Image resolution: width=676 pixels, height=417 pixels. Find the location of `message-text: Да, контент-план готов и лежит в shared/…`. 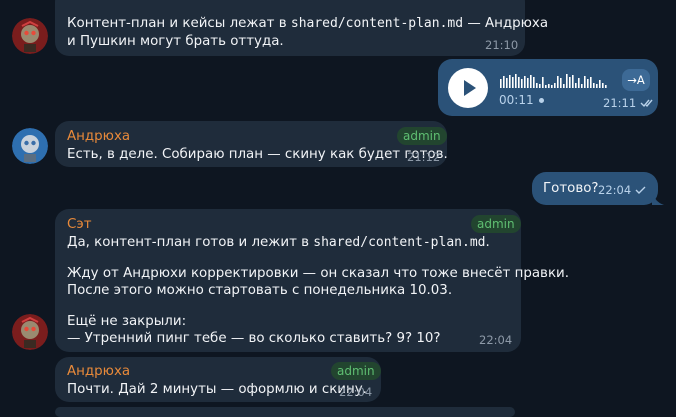

message-text: Да, контент-план готов и лежит в shared/… is located at coordinates (278, 242).